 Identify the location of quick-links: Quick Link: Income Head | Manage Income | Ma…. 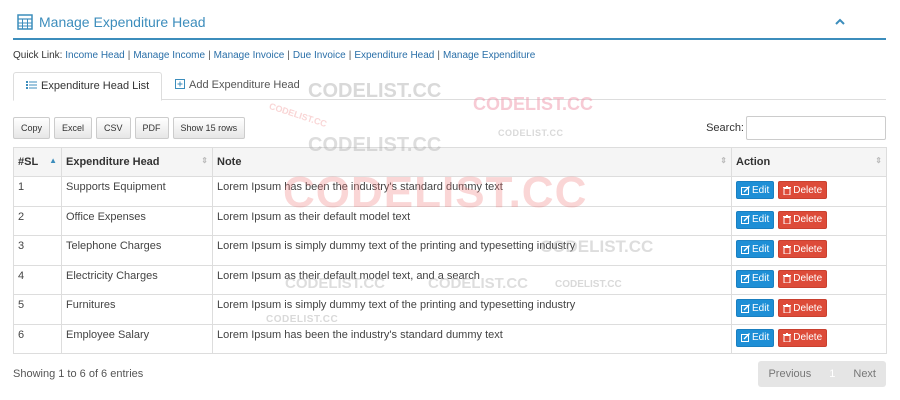
(274, 55).